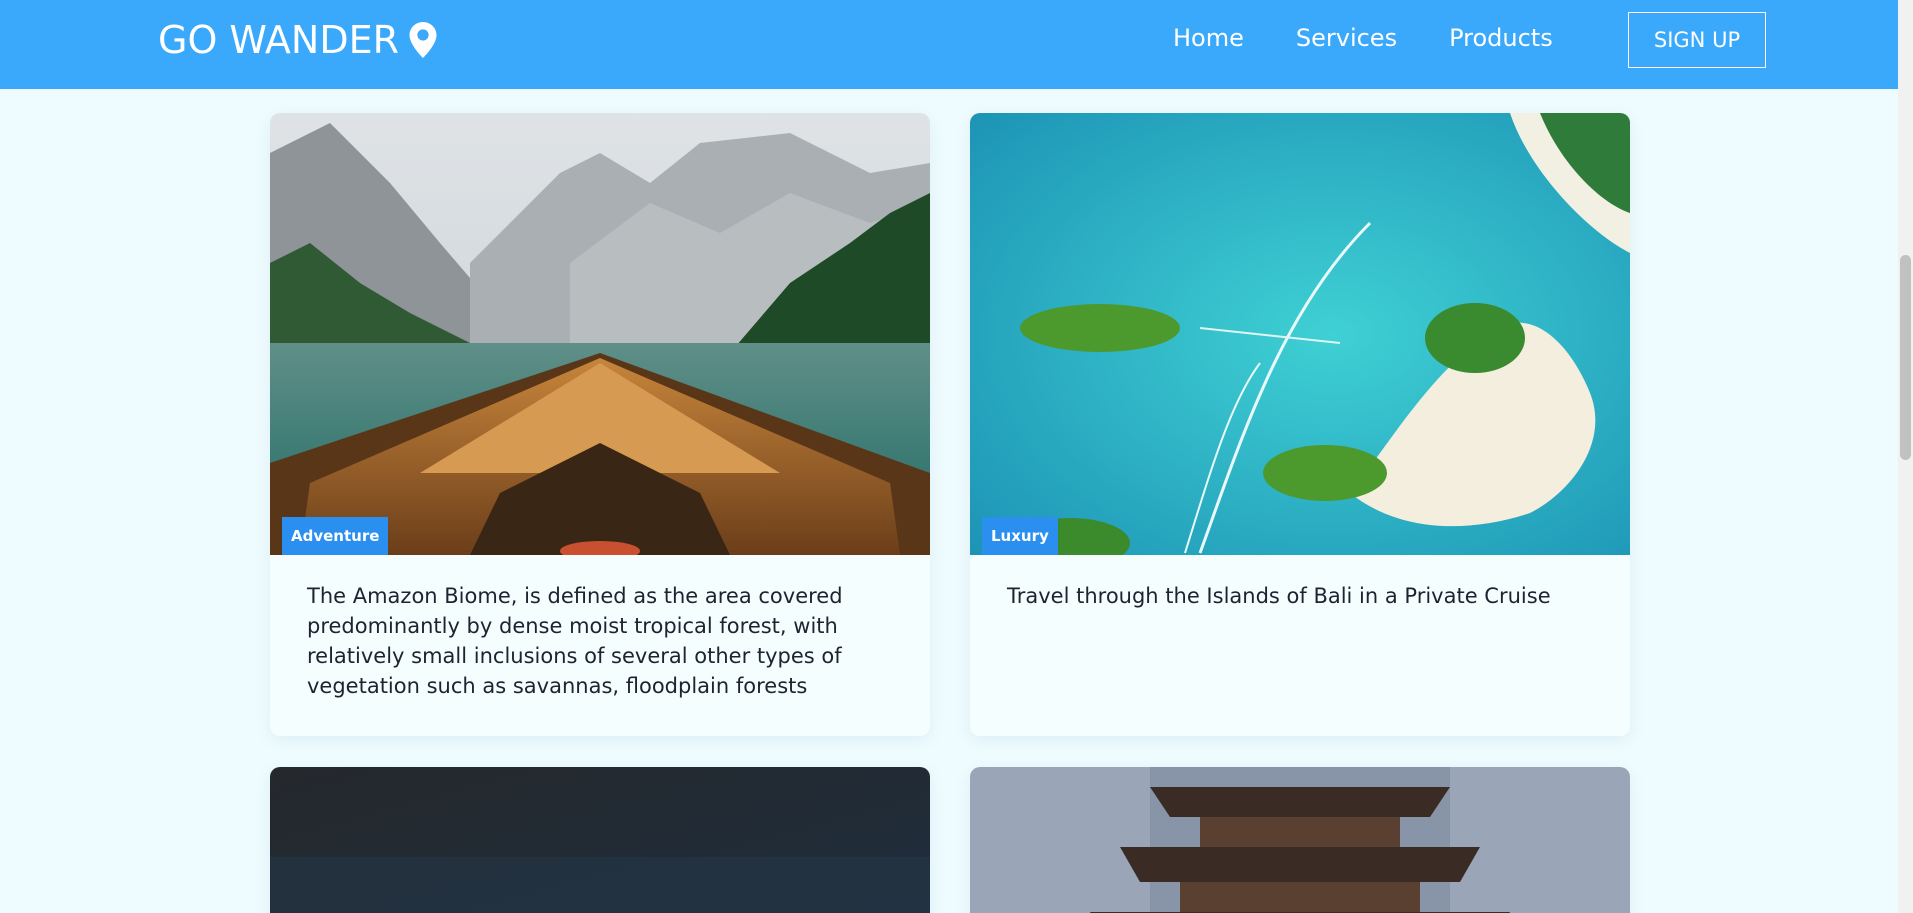 The height and width of the screenshot is (913, 1913). I want to click on dark-water-image, so click(600, 840).